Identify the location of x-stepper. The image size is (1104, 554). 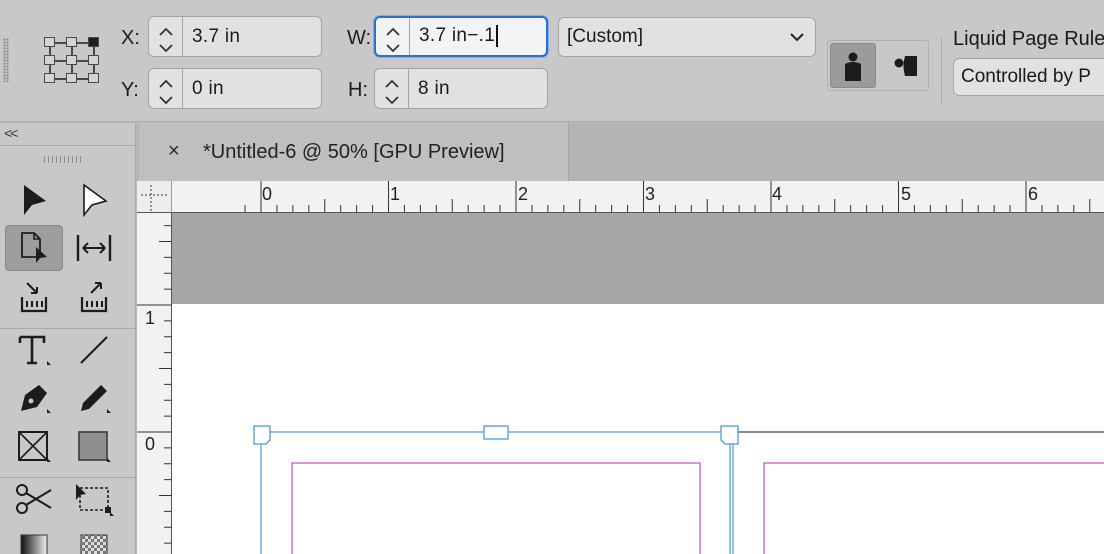
(166, 36).